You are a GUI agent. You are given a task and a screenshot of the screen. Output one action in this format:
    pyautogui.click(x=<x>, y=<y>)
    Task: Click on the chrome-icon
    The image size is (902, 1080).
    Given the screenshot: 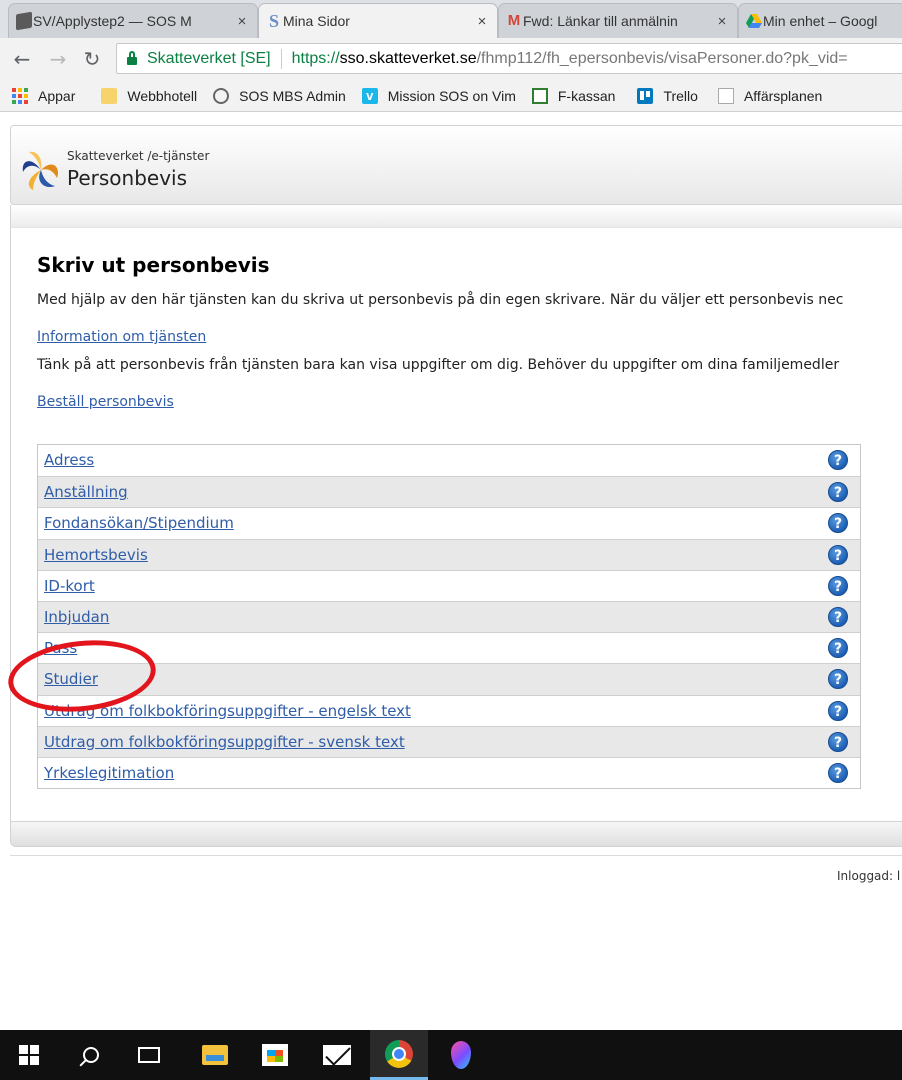 What is the action you would take?
    pyautogui.click(x=399, y=1053)
    